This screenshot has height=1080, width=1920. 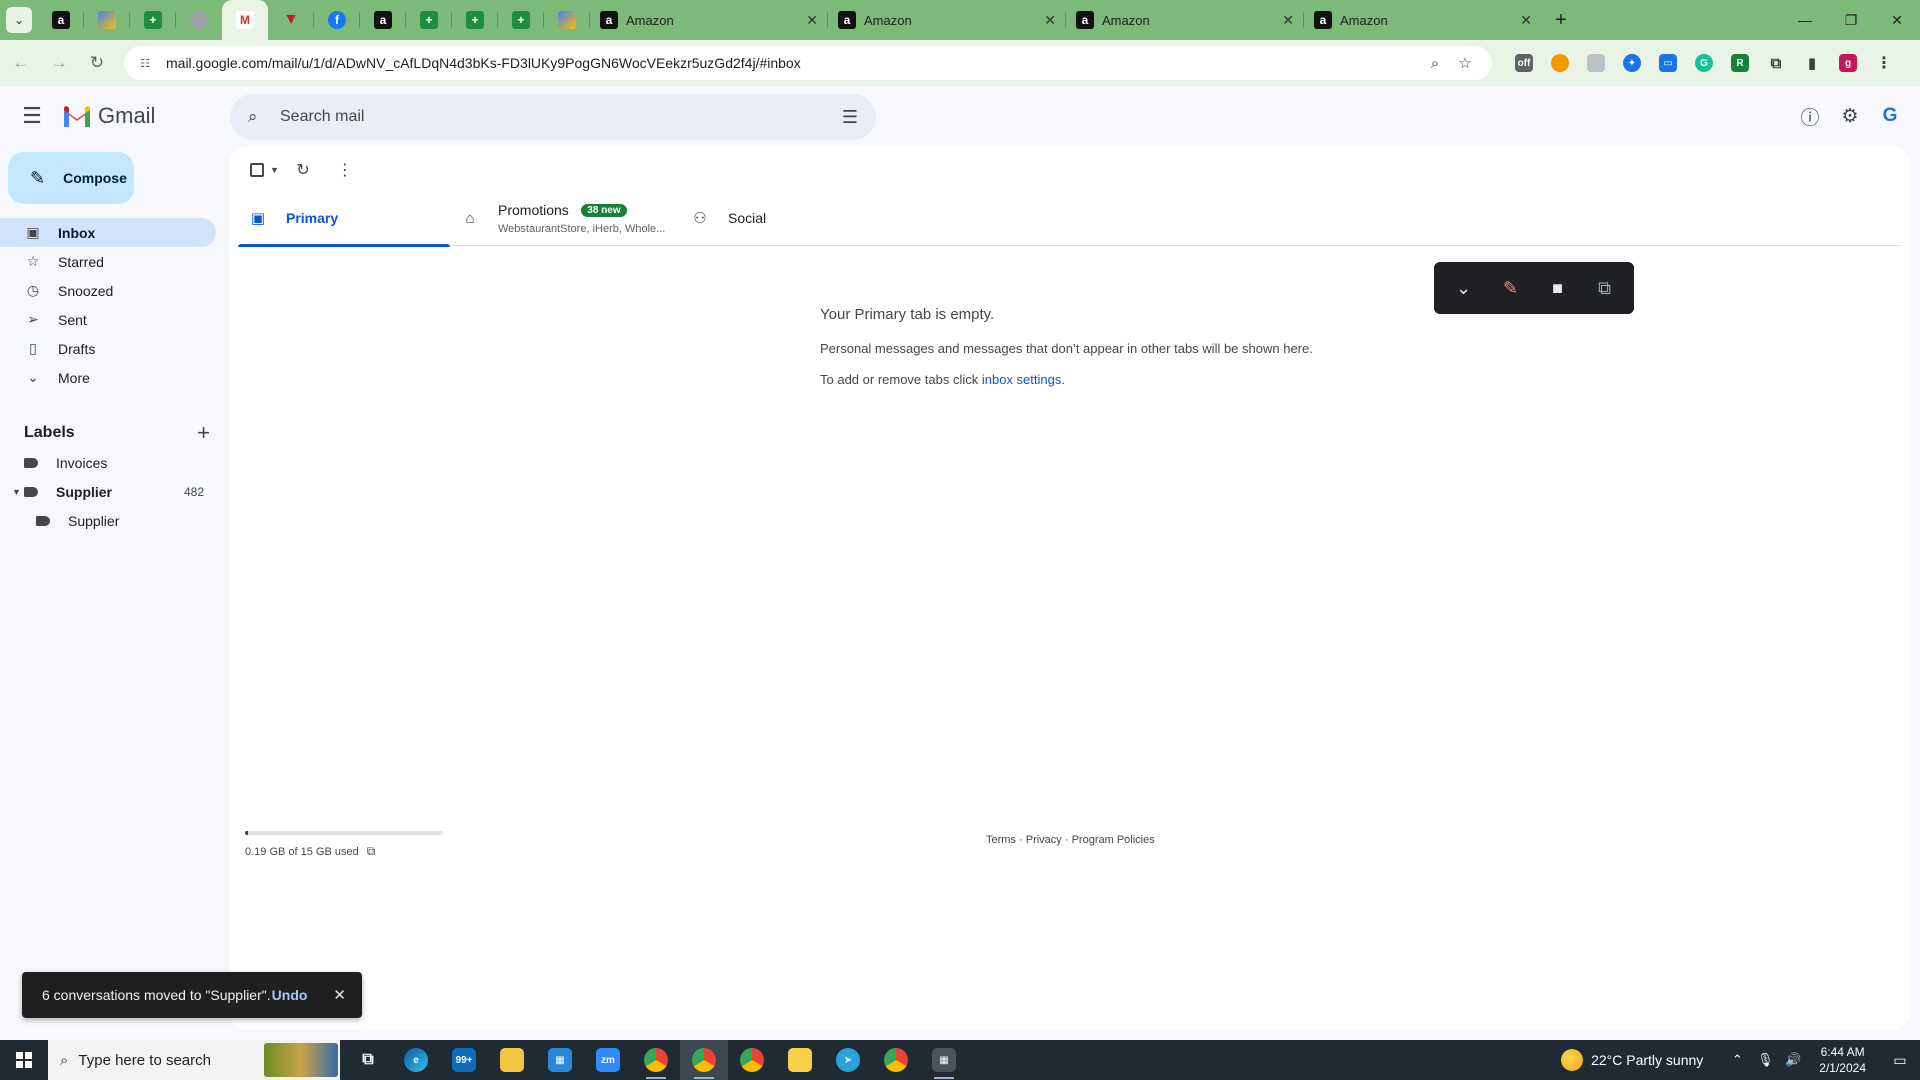 What do you see at coordinates (1465, 63) in the screenshot?
I see `bookmark-star-icon: ☆` at bounding box center [1465, 63].